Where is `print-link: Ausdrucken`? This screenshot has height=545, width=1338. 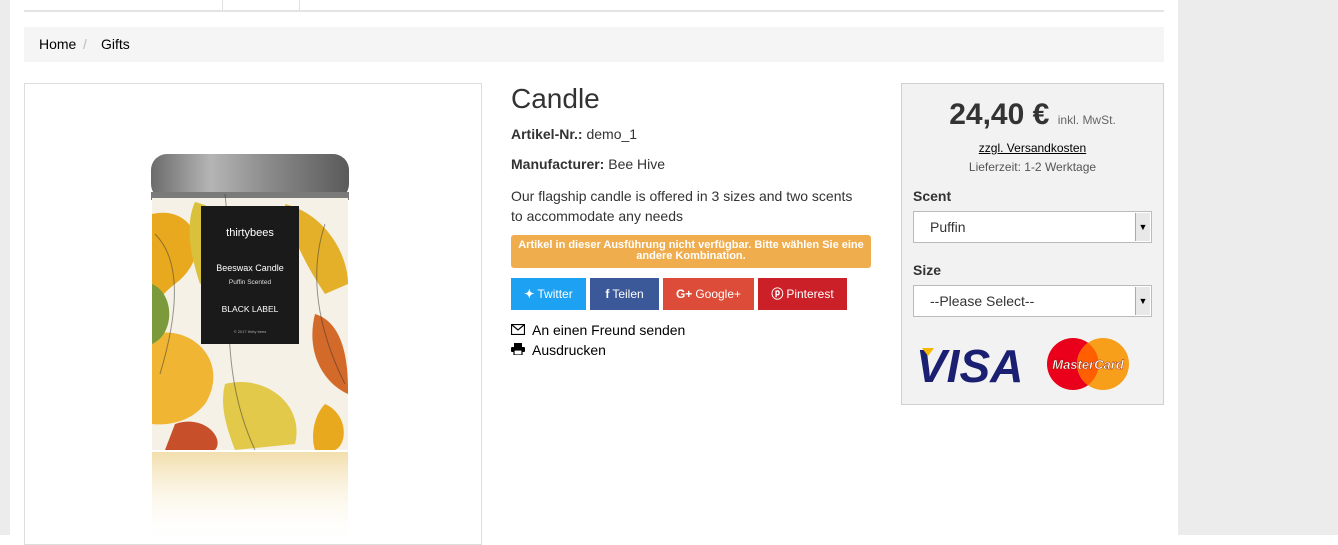
print-link: Ausdrucken is located at coordinates (558, 350).